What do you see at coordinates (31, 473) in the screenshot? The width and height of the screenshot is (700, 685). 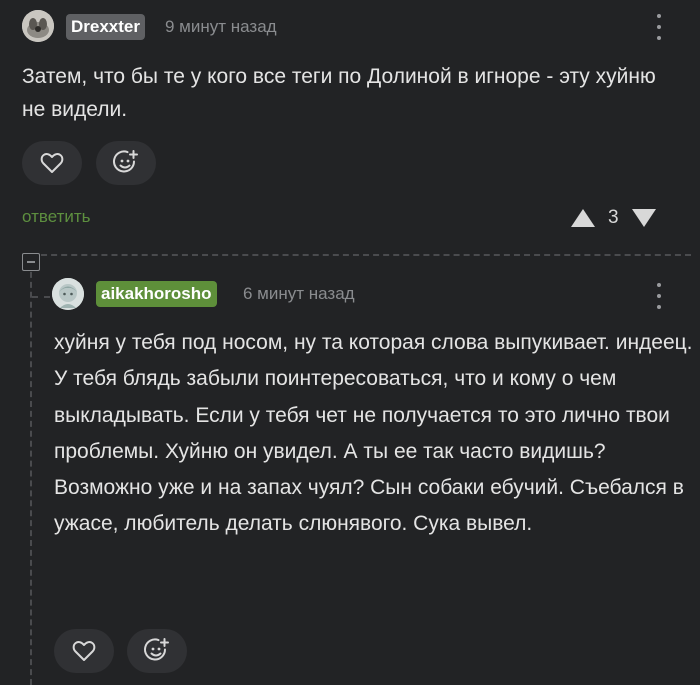 I see `thread-line` at bounding box center [31, 473].